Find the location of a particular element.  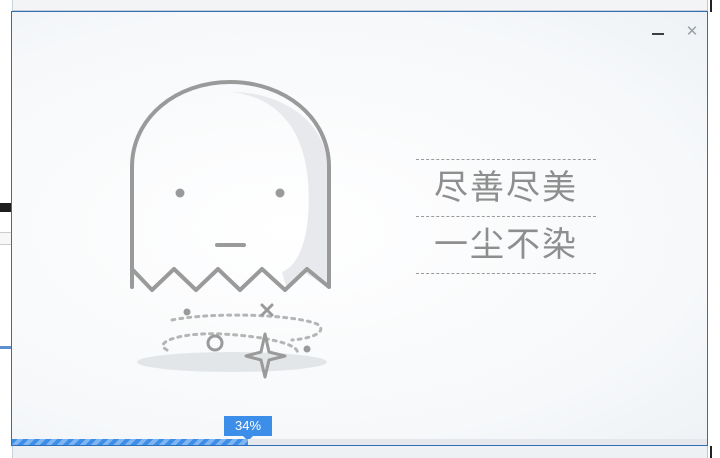

close-icon: ✕ is located at coordinates (692, 31).